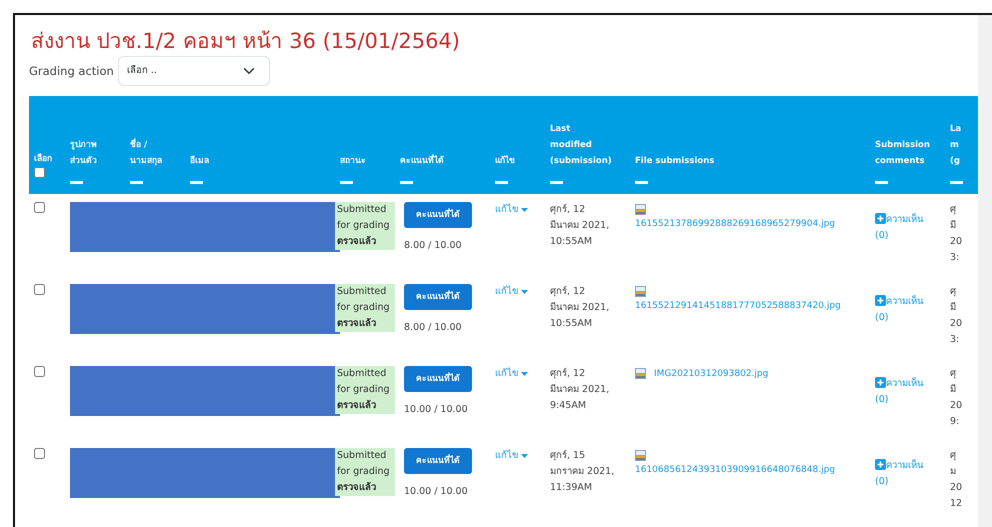 This screenshot has width=992, height=527. Describe the element at coordinates (246, 41) in the screenshot. I see `page-title: ส่งงาน ปวช.1/2 คอมฯ หน้า 36 (15/01/2564)` at that location.